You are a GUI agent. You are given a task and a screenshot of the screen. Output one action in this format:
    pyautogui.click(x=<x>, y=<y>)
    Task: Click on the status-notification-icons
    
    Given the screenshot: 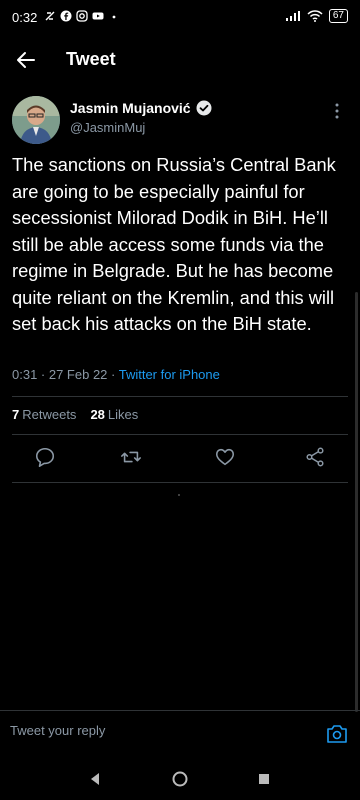 What is the action you would take?
    pyautogui.click(x=82, y=16)
    